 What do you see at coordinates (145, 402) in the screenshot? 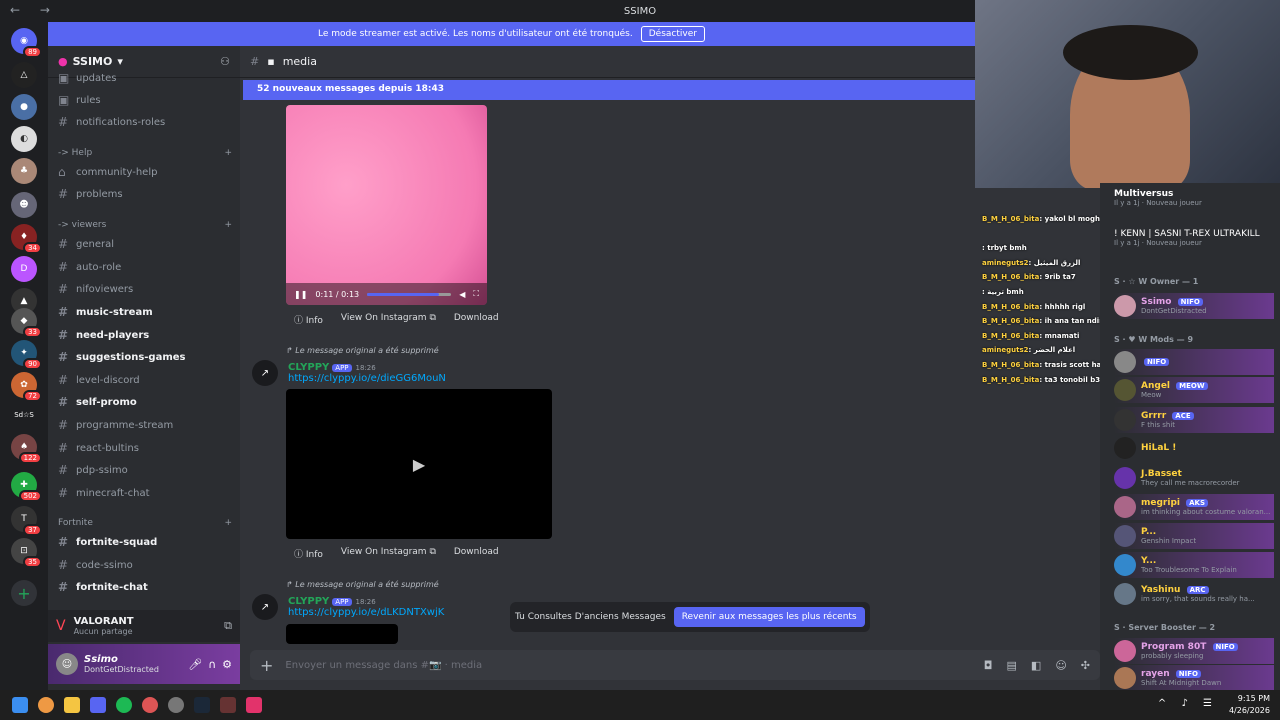
I see `channel-self-promo: # self-promo` at bounding box center [145, 402].